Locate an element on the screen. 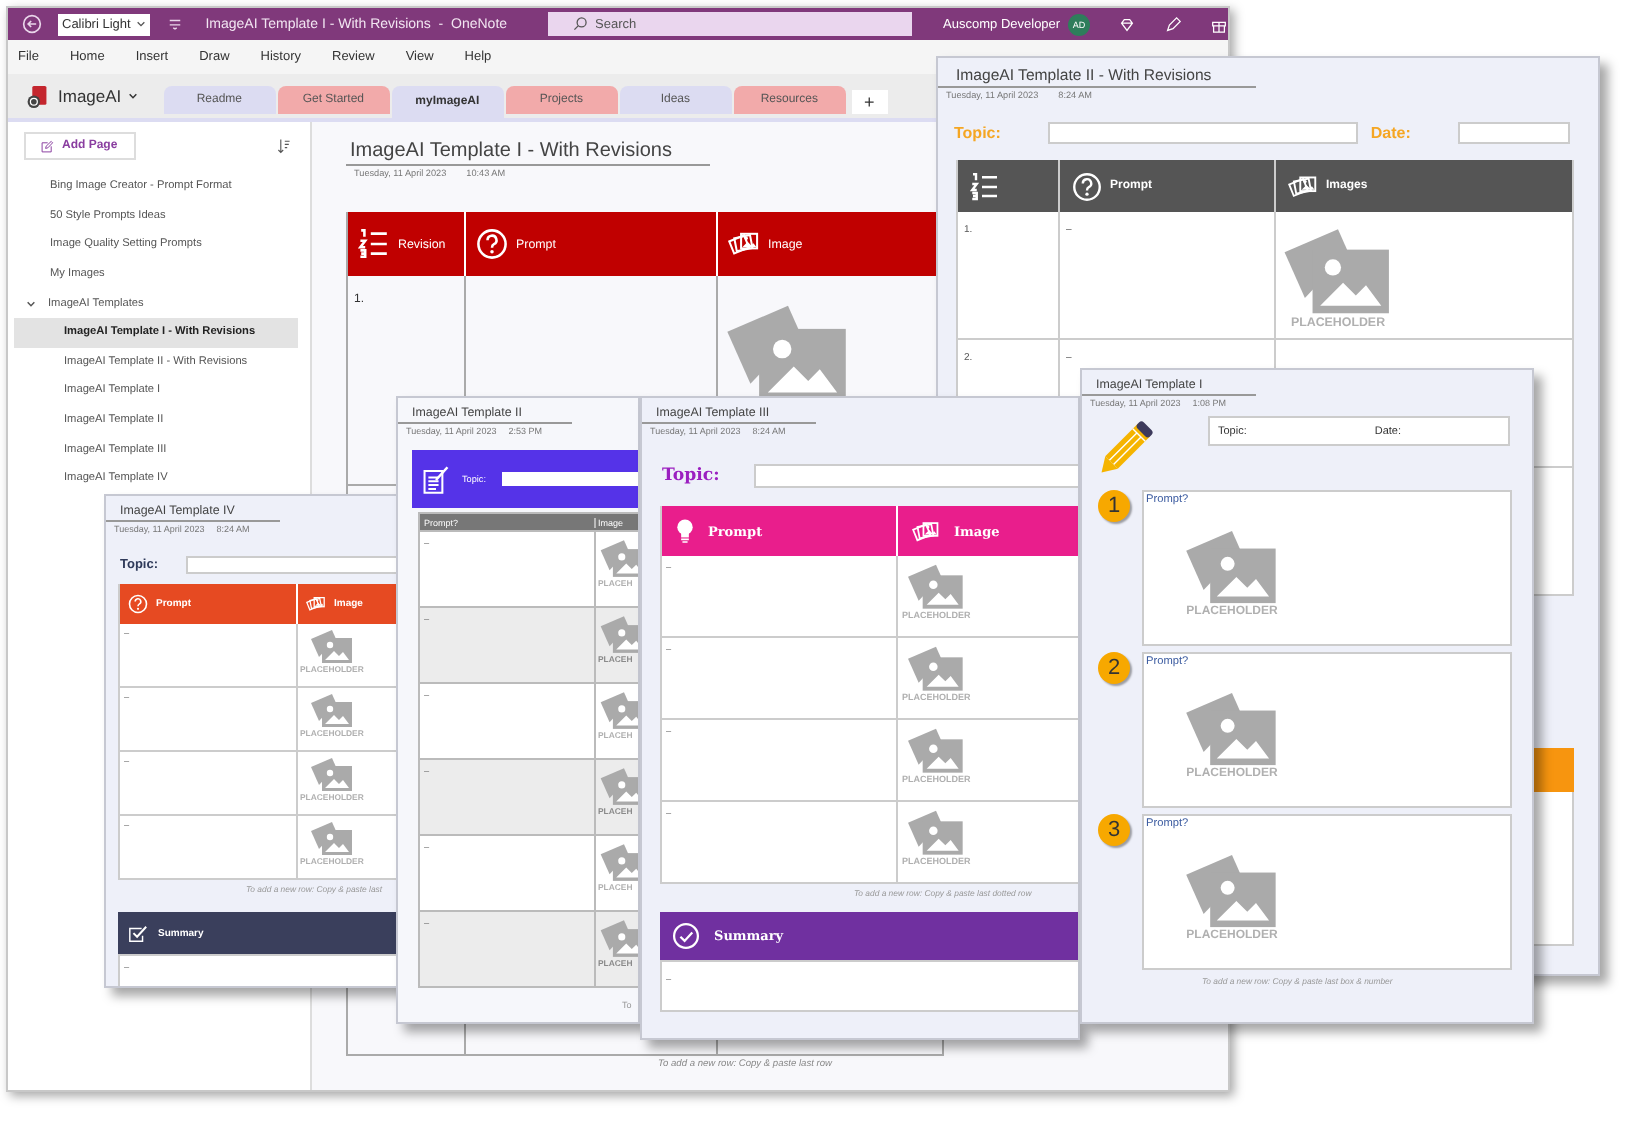 The width and height of the screenshot is (1642, 1126). note-icon is located at coordinates (436, 479).